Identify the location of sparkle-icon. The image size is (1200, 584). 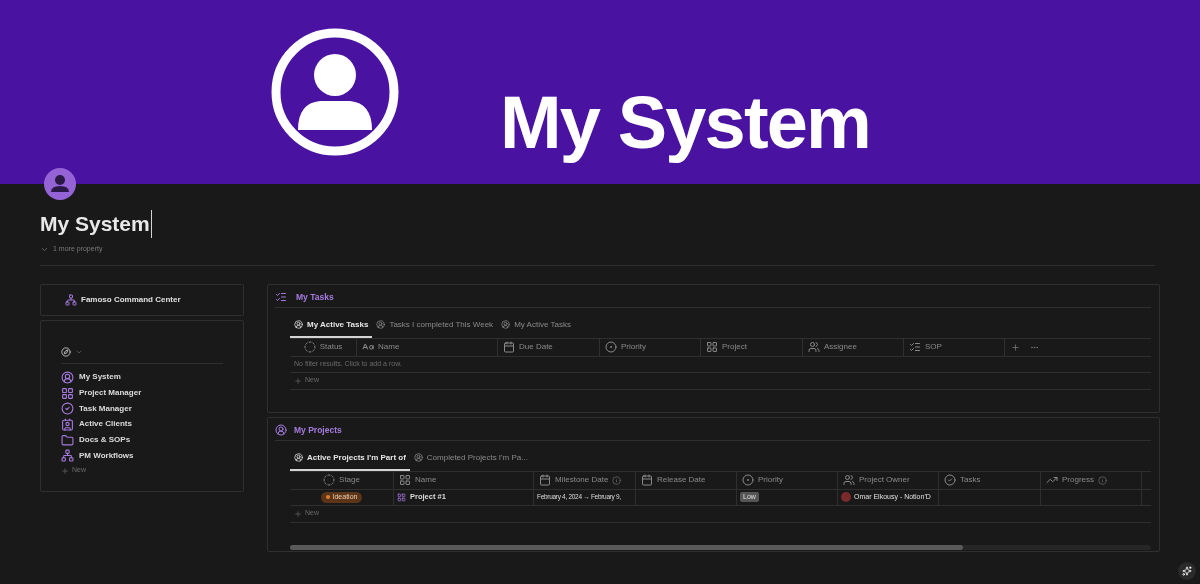
(1187, 571).